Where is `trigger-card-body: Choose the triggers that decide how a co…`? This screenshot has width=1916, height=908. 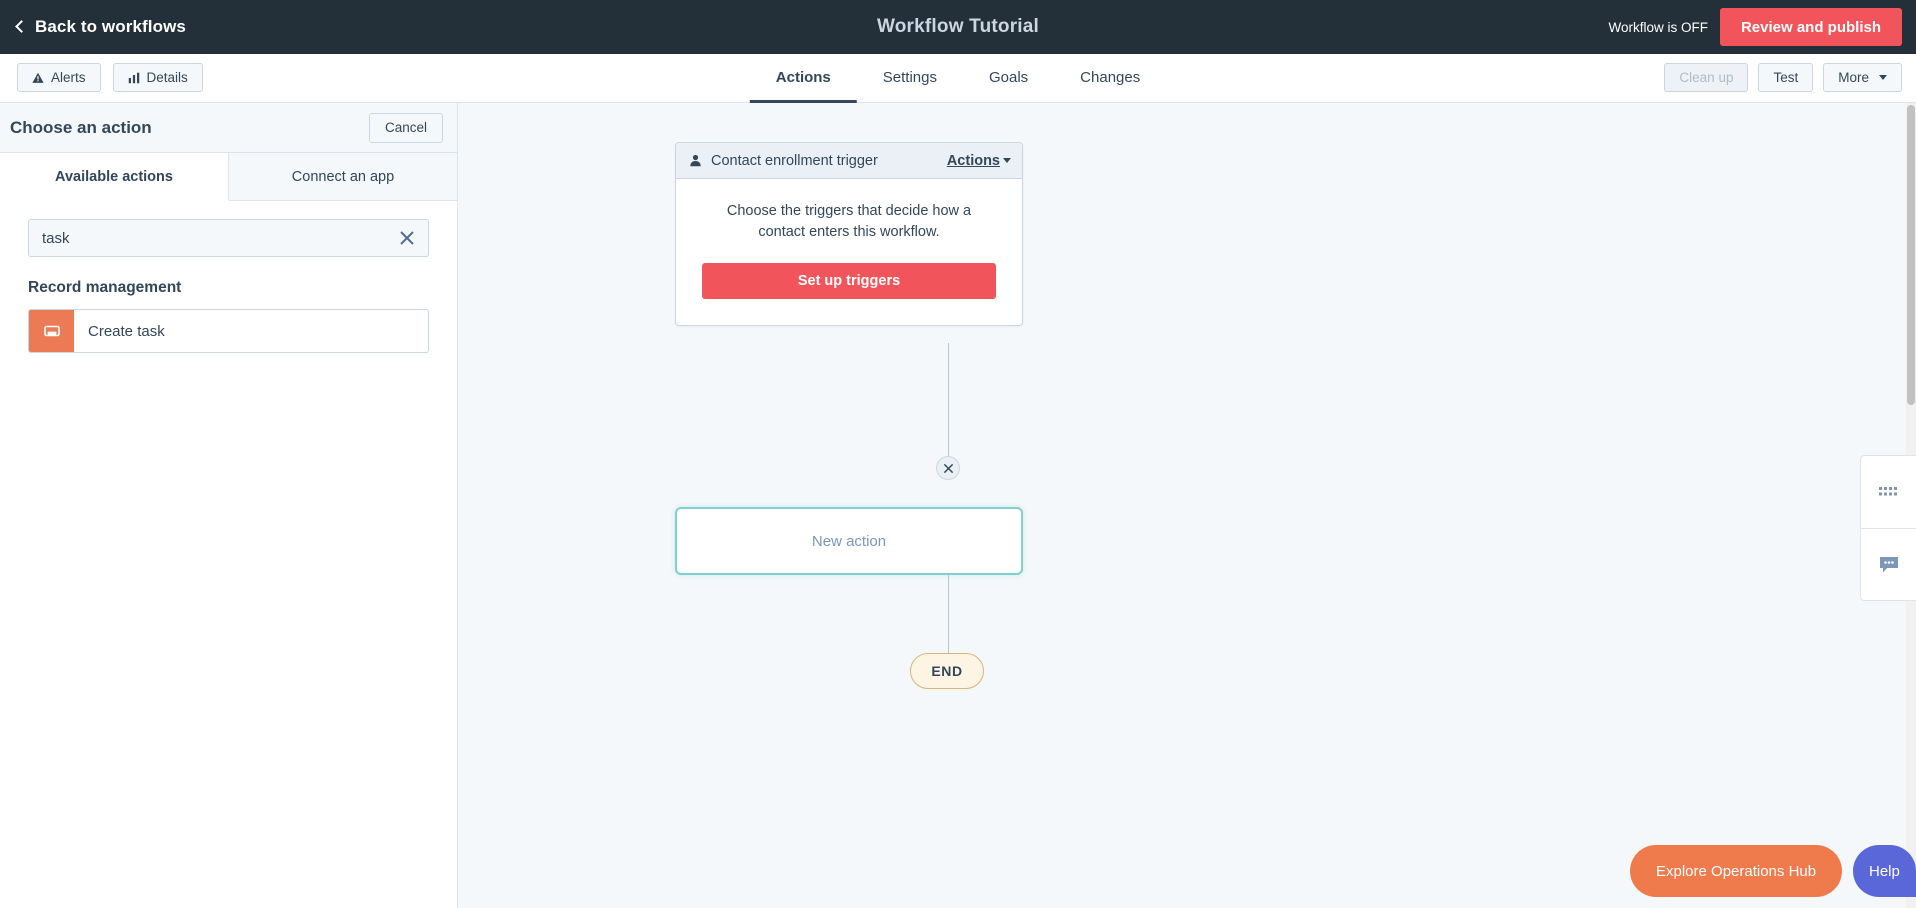 trigger-card-body: Choose the triggers that decide how a co… is located at coordinates (849, 252).